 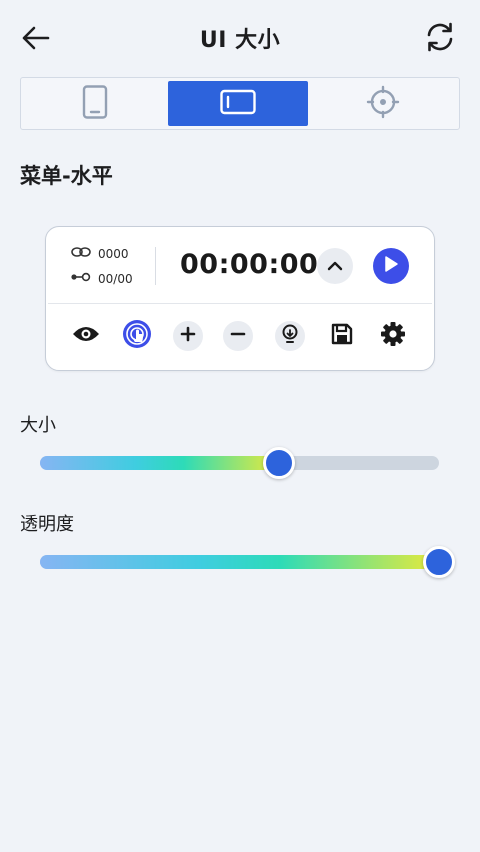 What do you see at coordinates (239, 562) in the screenshot?
I see `opacity-slider-fill` at bounding box center [239, 562].